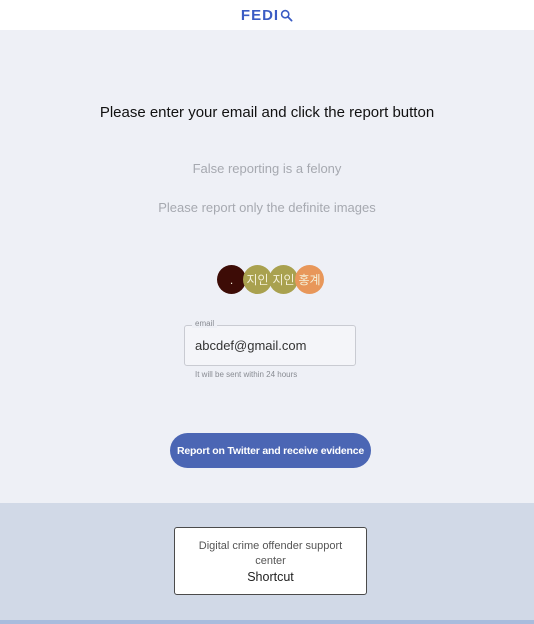 The image size is (534, 624). I want to click on magnifier-icon, so click(286, 15).